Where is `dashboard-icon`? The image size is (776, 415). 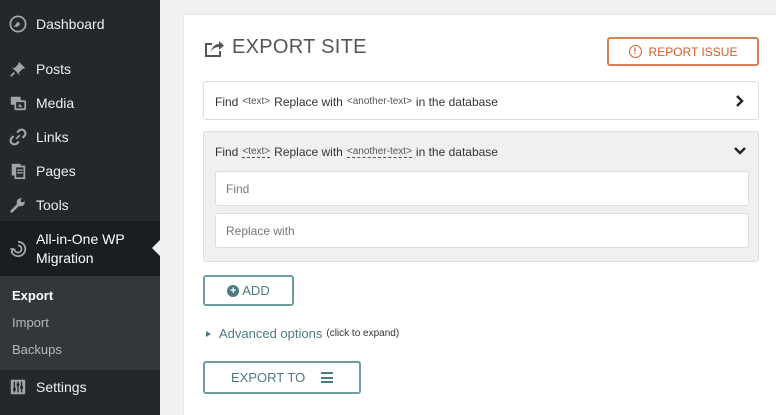 dashboard-icon is located at coordinates (18, 24).